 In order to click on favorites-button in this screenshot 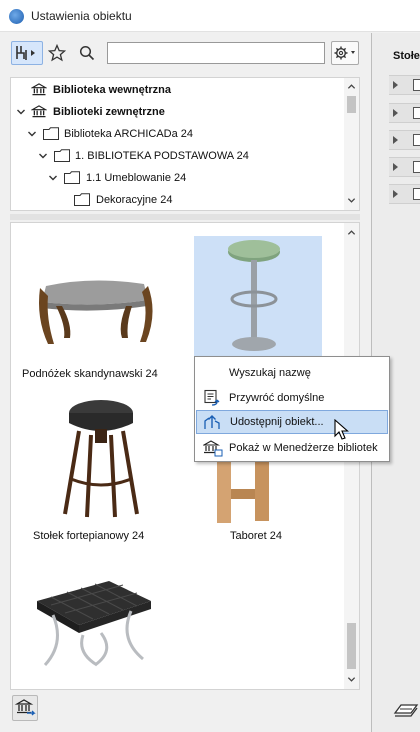, I will do `click(57, 53)`.